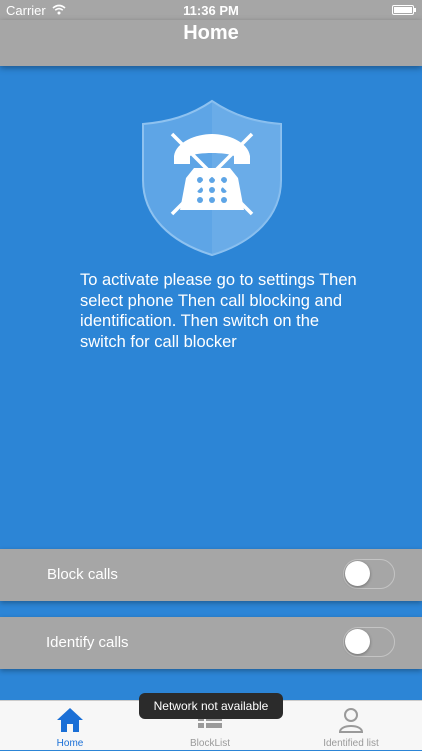 This screenshot has height=751, width=422. I want to click on page-title: Home, so click(211, 33).